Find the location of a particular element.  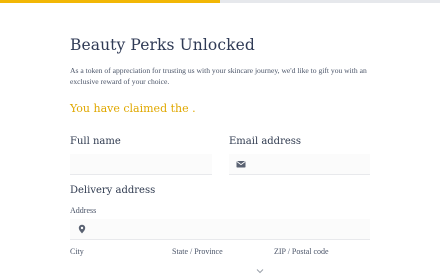

page-title: Beauty Perks Unlocked is located at coordinates (162, 45).